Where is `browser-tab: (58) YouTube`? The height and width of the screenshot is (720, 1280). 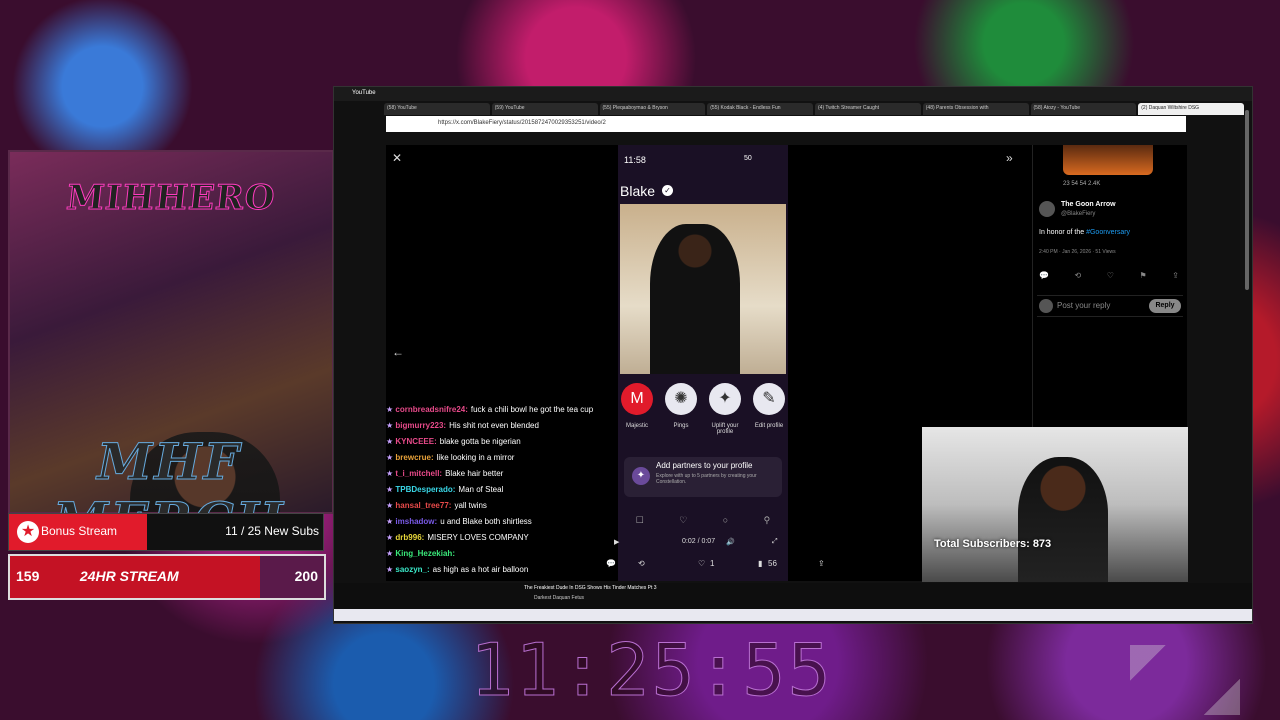 browser-tab: (58) YouTube is located at coordinates (437, 109).